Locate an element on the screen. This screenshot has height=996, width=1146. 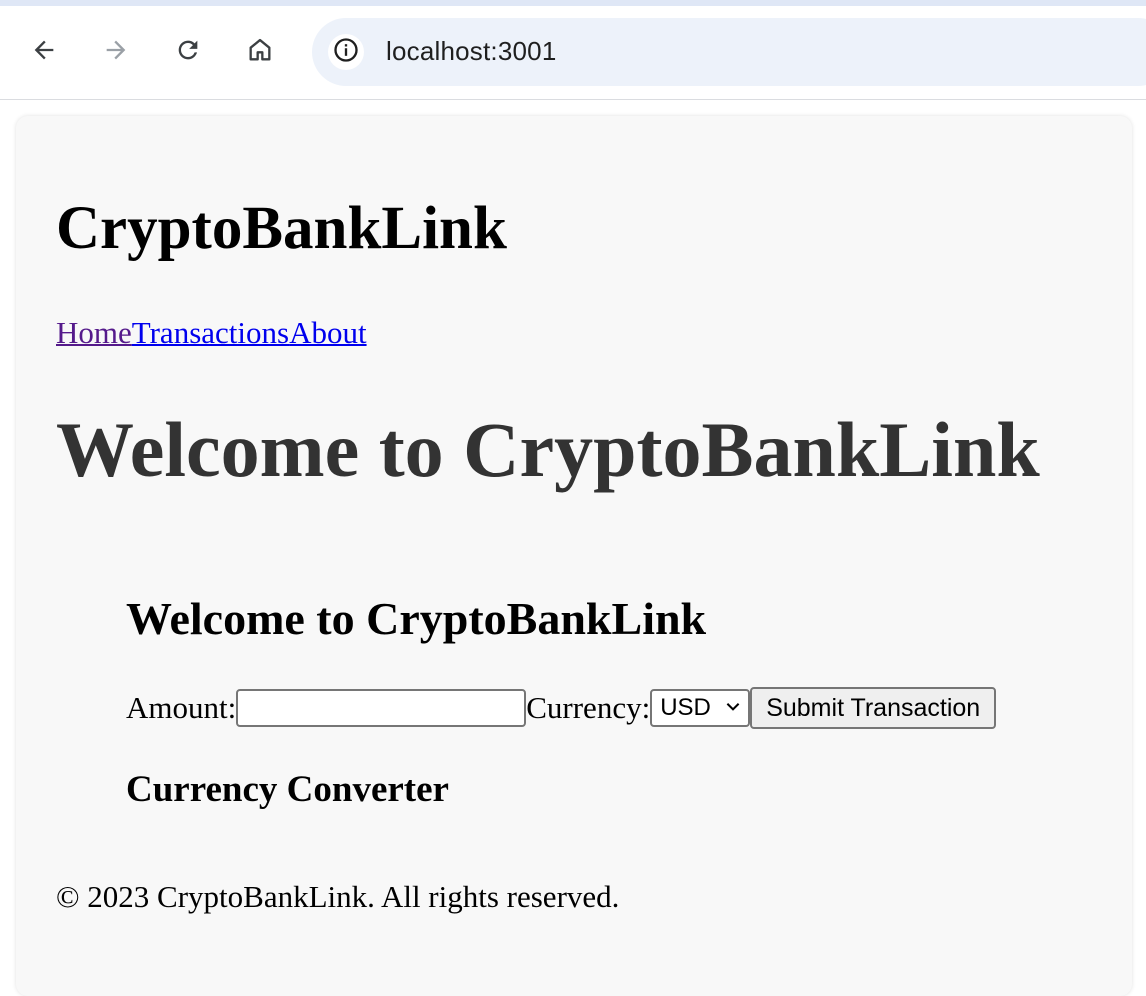
arrow-left-icon is located at coordinates (44, 52).